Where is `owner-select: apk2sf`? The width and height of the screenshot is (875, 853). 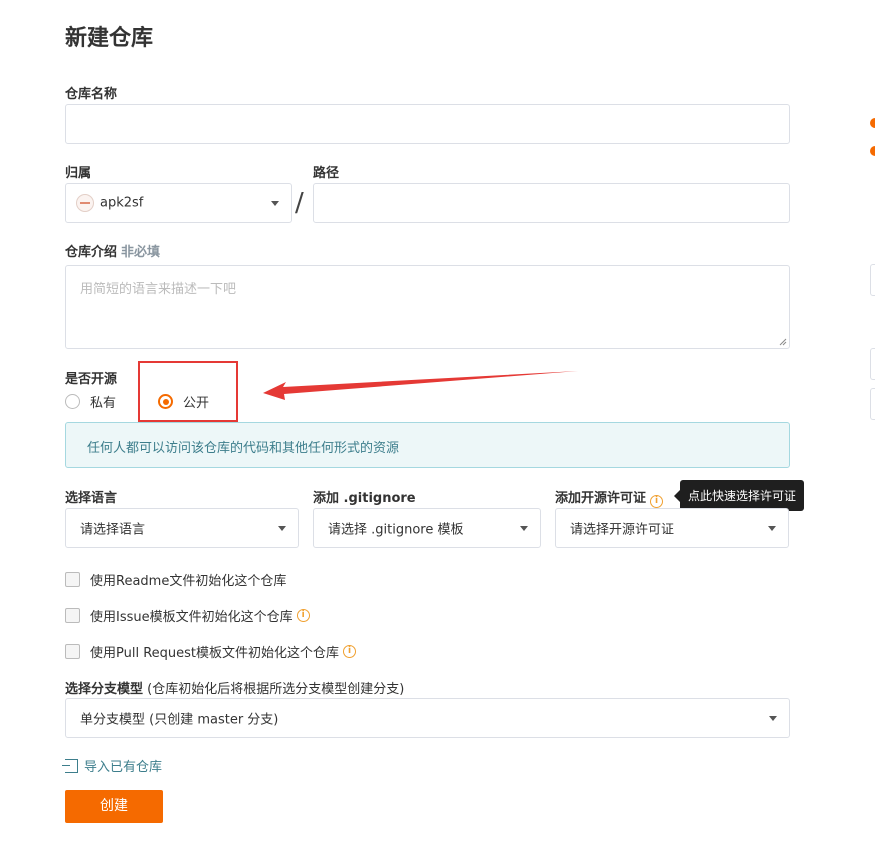
owner-select: apk2sf is located at coordinates (178, 203).